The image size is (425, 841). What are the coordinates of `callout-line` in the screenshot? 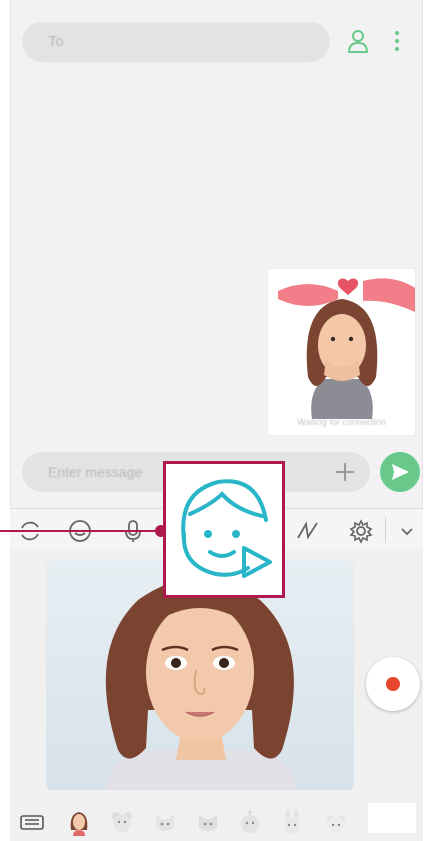 It's located at (80, 531).